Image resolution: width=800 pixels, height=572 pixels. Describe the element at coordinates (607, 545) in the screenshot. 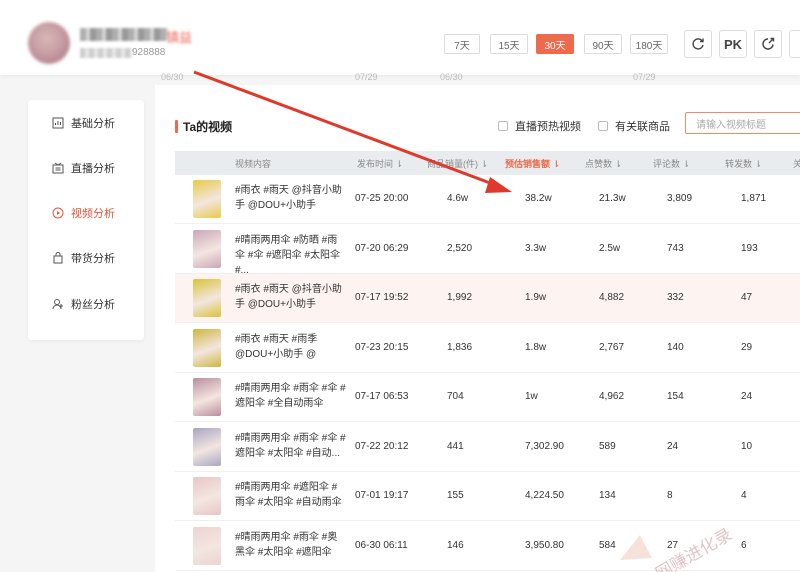

I see `cell-likes: 584` at that location.